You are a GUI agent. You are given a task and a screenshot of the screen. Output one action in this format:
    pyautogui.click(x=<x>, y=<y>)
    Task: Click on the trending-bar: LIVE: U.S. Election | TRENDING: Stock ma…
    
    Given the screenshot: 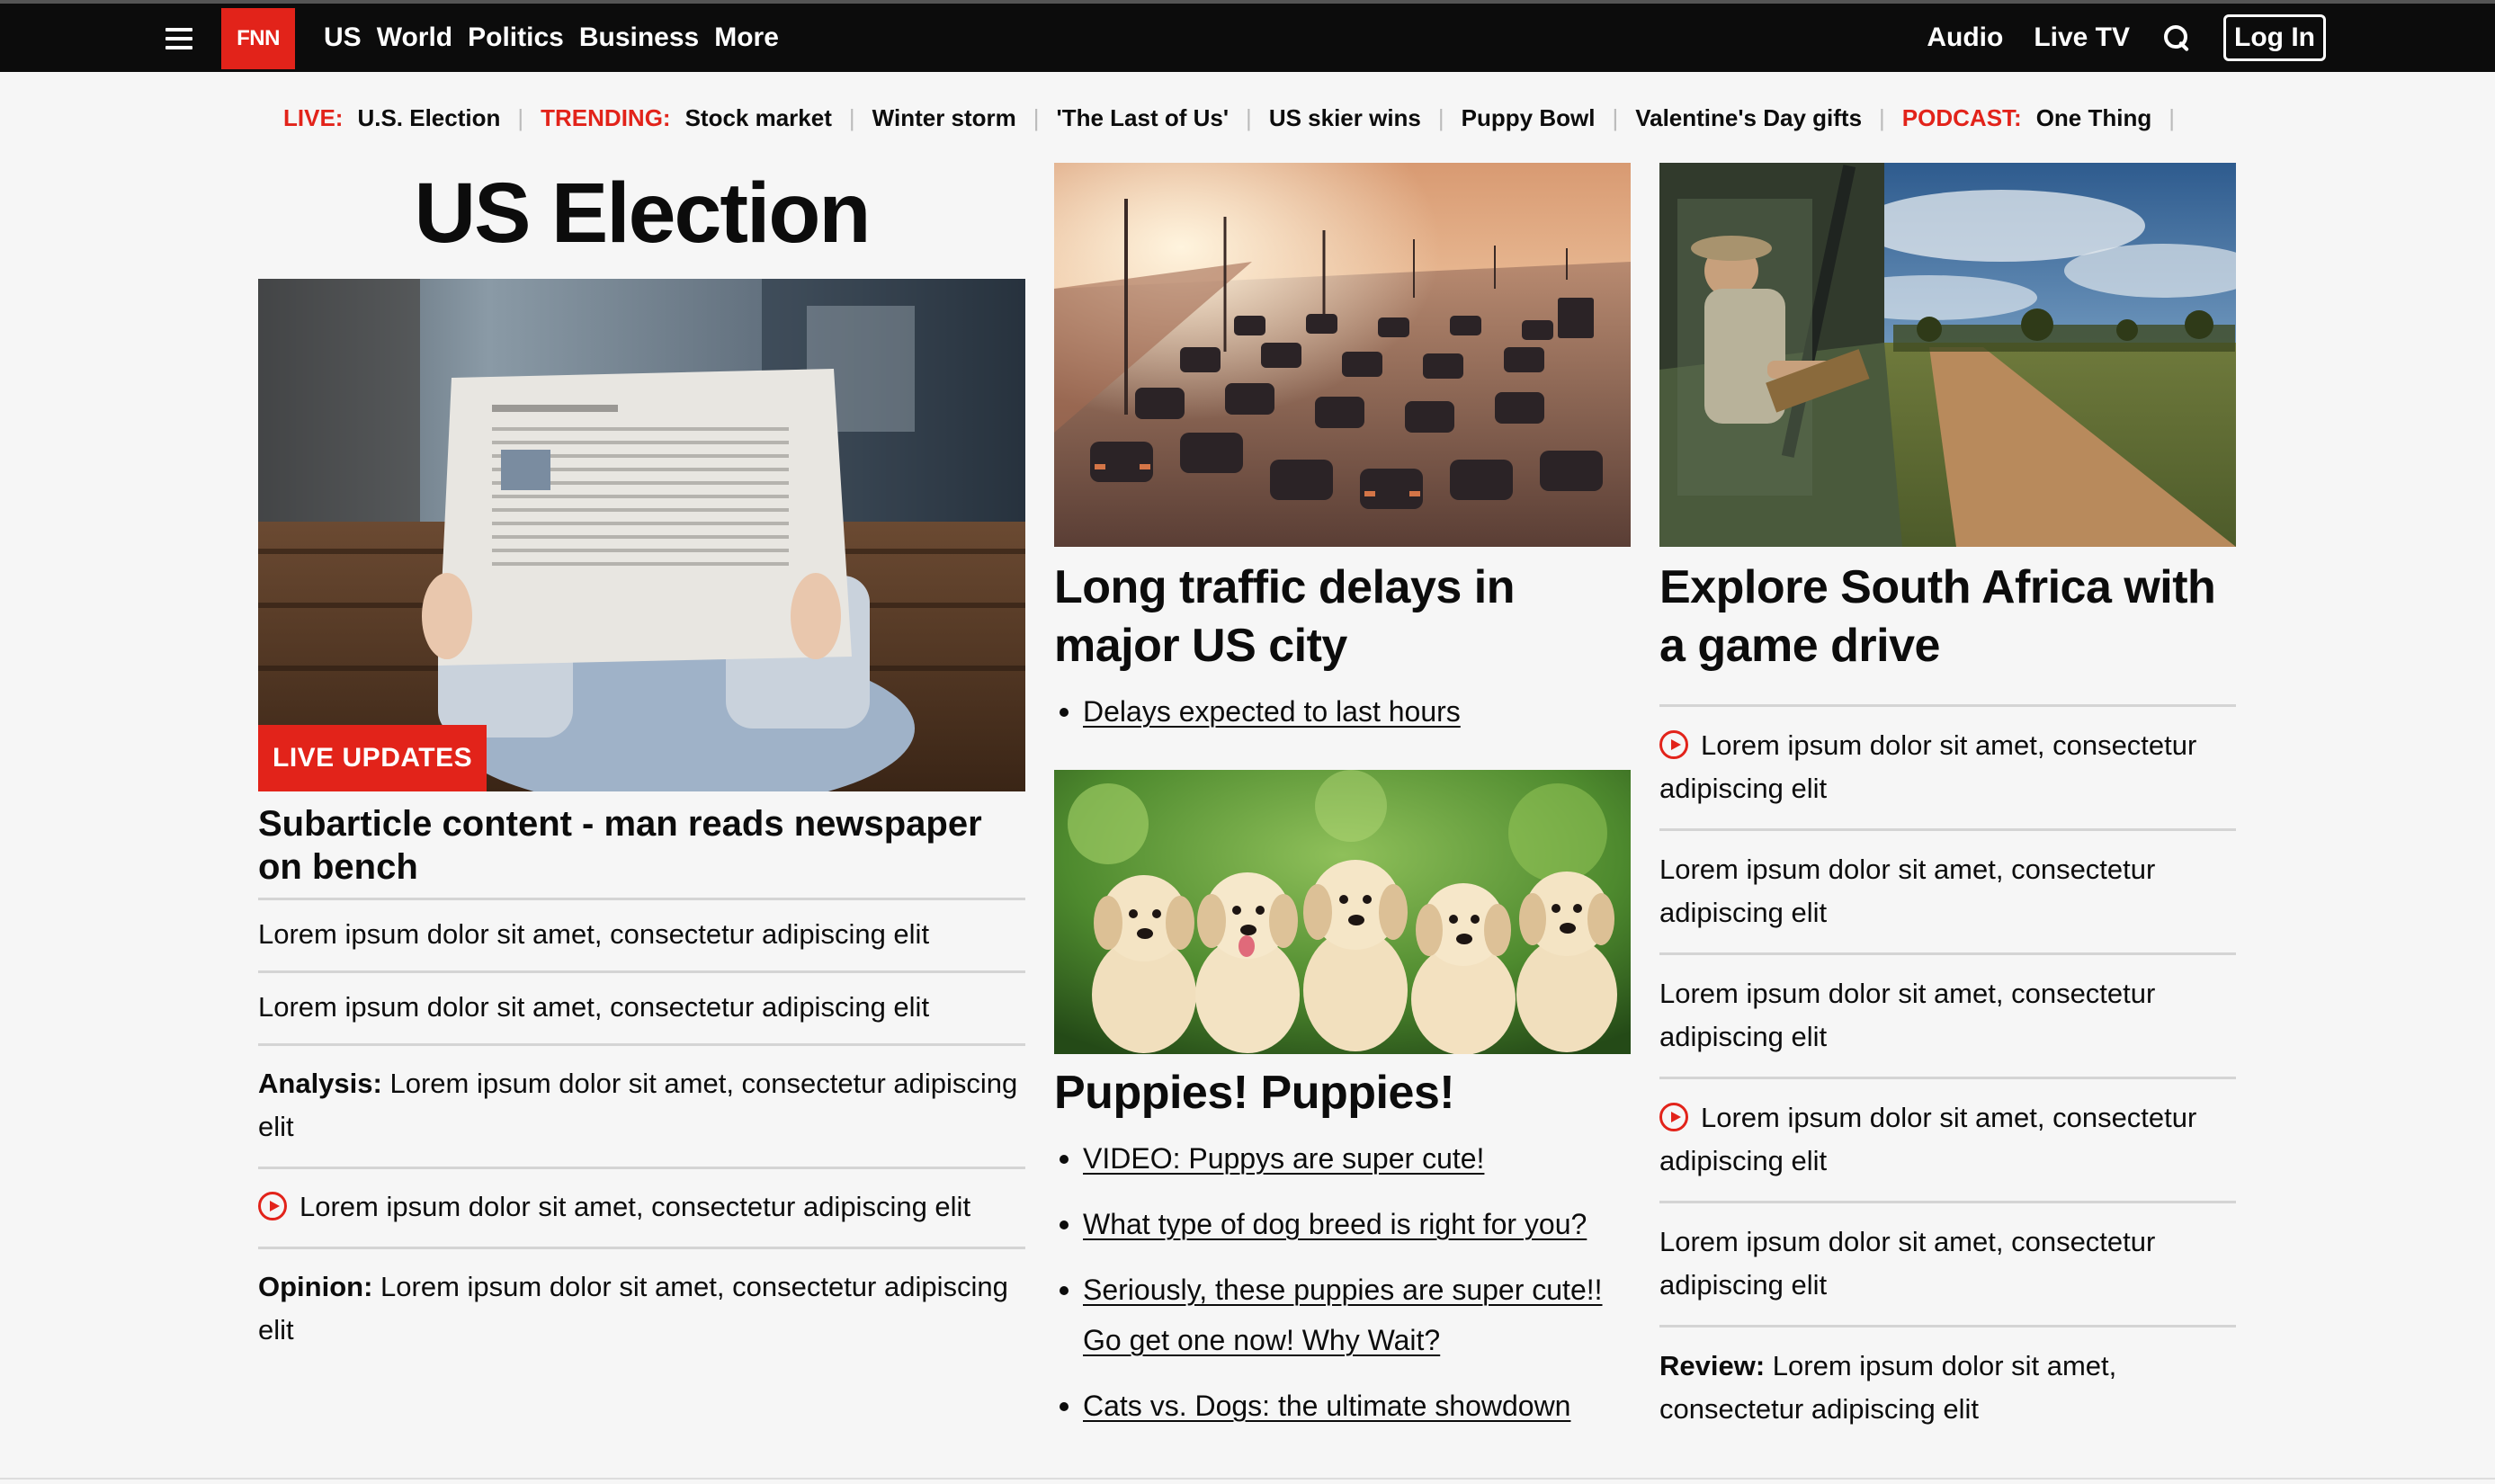 What is the action you would take?
    pyautogui.click(x=1238, y=118)
    